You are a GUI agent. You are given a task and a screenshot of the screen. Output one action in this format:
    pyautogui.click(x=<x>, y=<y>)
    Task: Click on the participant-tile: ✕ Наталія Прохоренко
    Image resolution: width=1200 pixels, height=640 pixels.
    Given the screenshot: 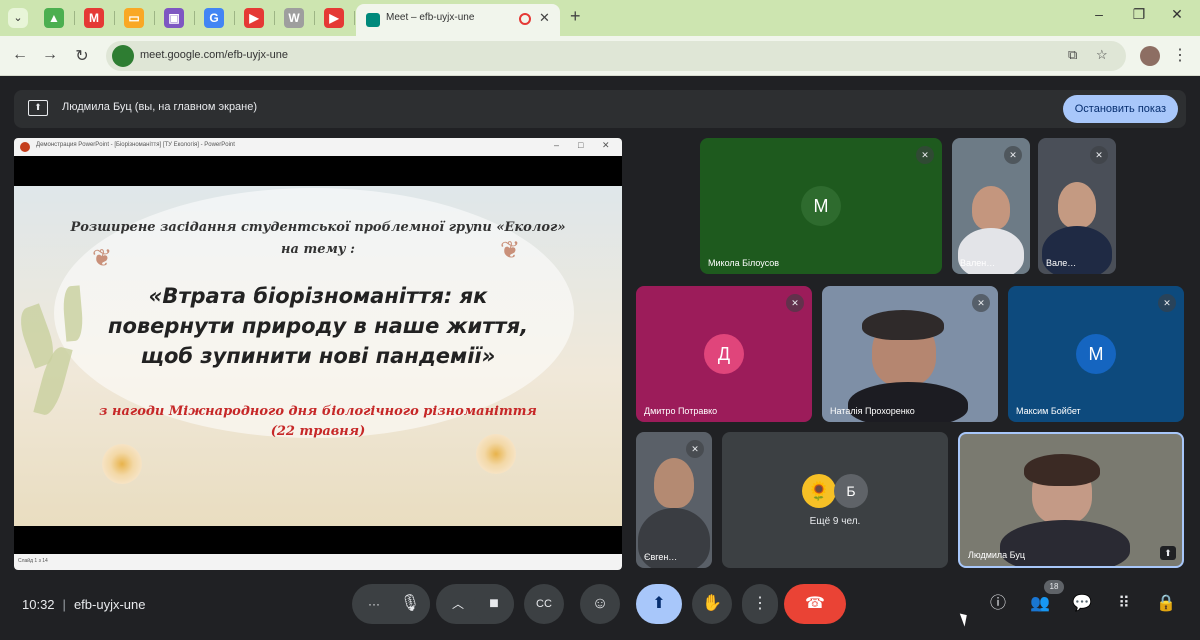 What is the action you would take?
    pyautogui.click(x=910, y=354)
    